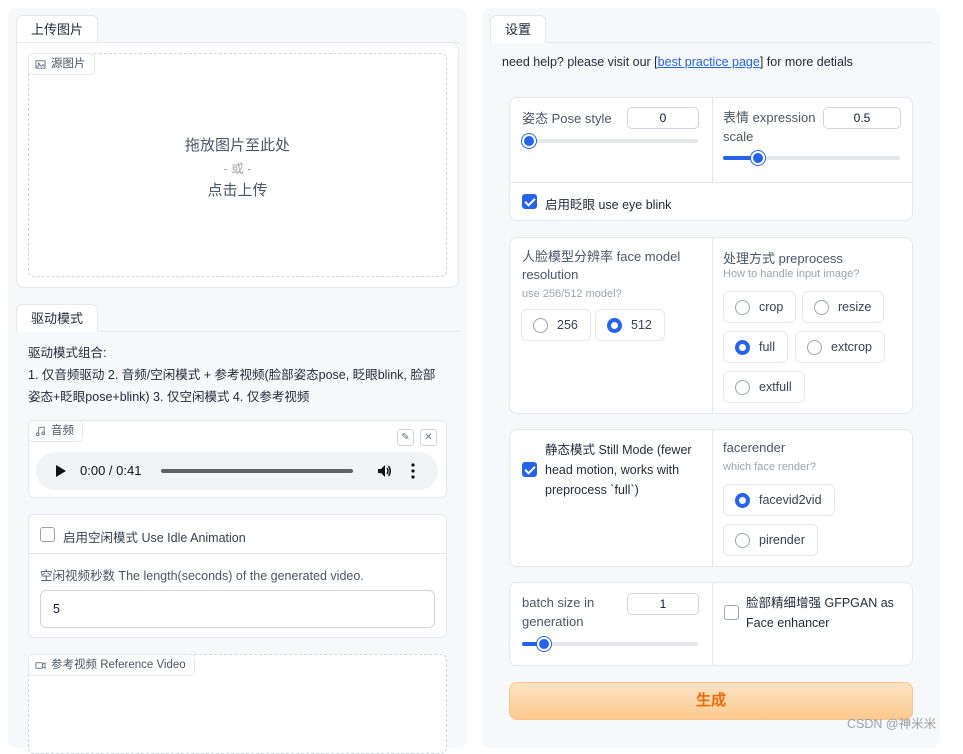  Describe the element at coordinates (558, 602) in the screenshot. I see `batch-size-label-line1: batch size in` at that location.